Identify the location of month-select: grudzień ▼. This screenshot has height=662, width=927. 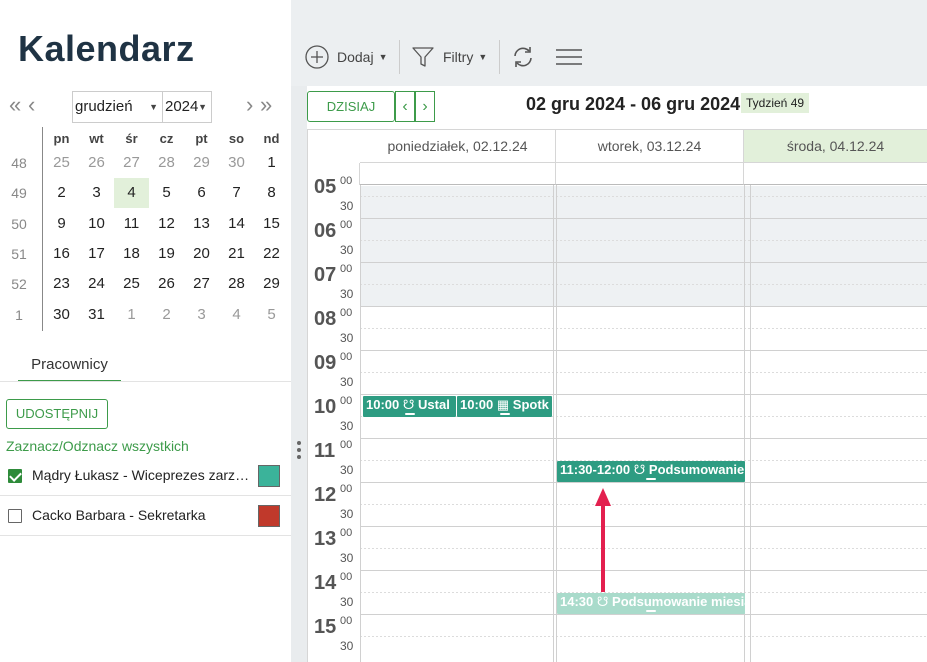
(117, 107).